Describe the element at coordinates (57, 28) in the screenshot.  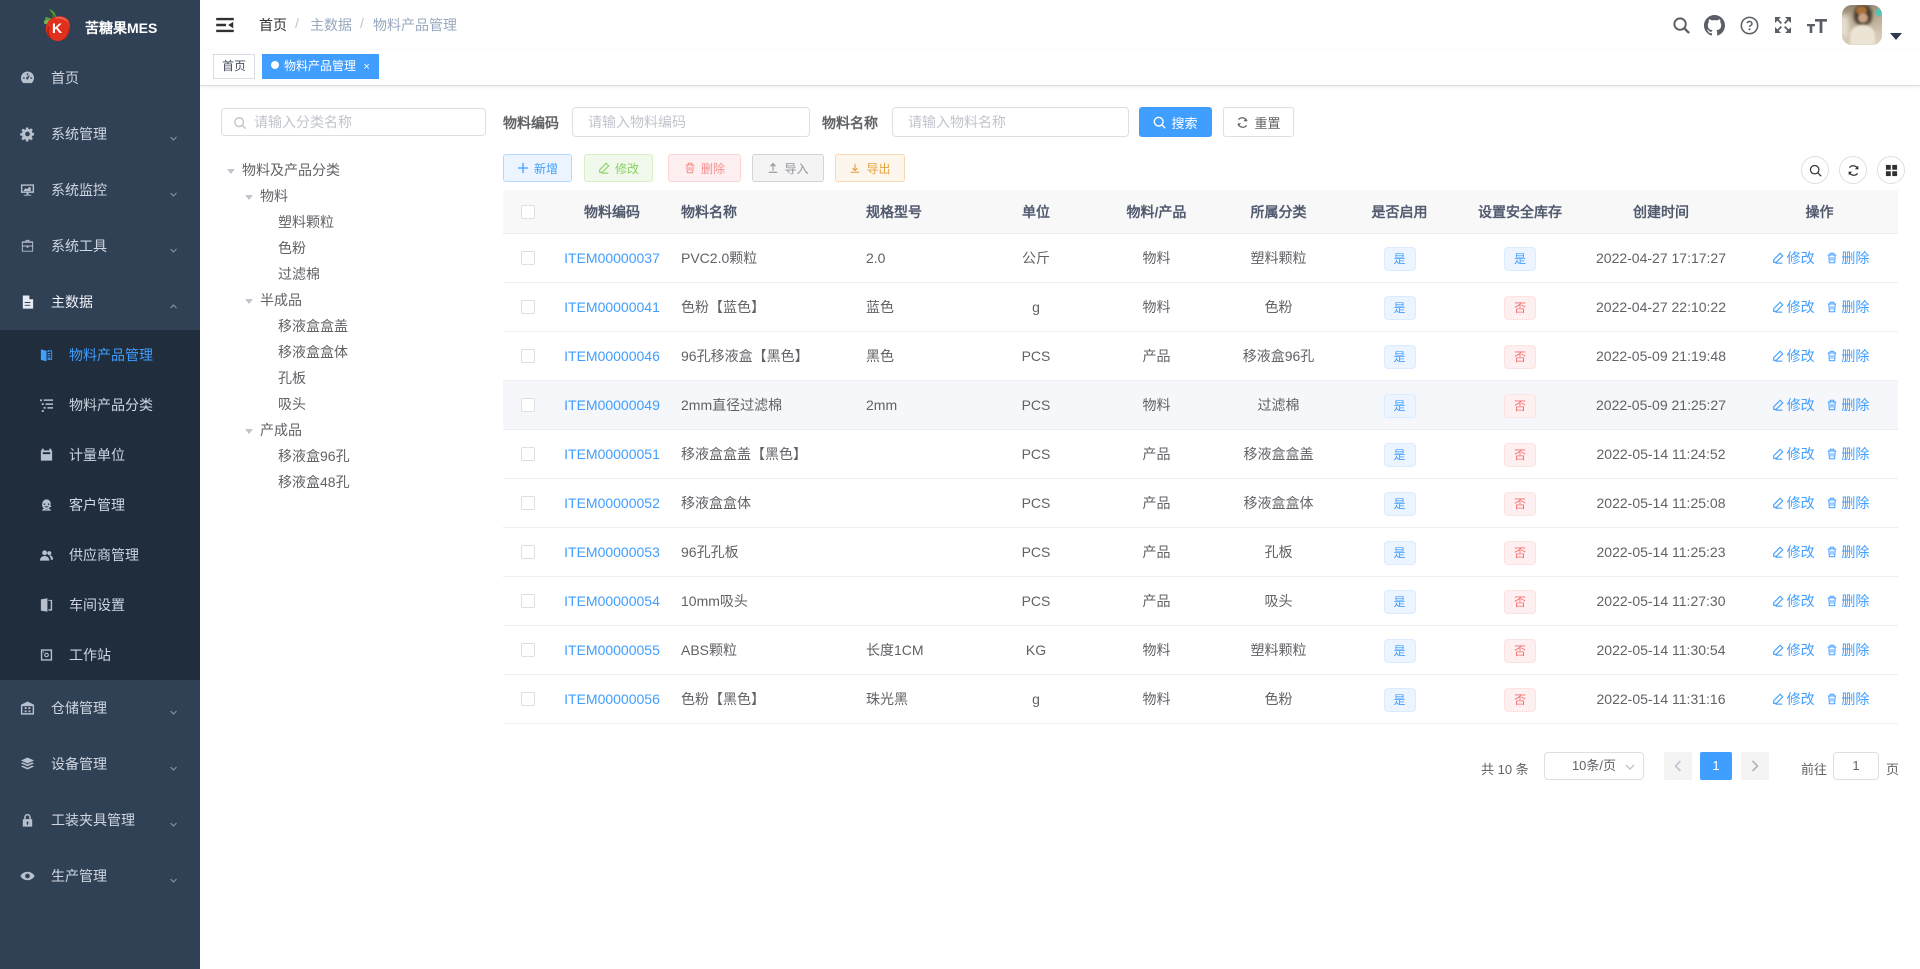
I see `svg-text: K` at that location.